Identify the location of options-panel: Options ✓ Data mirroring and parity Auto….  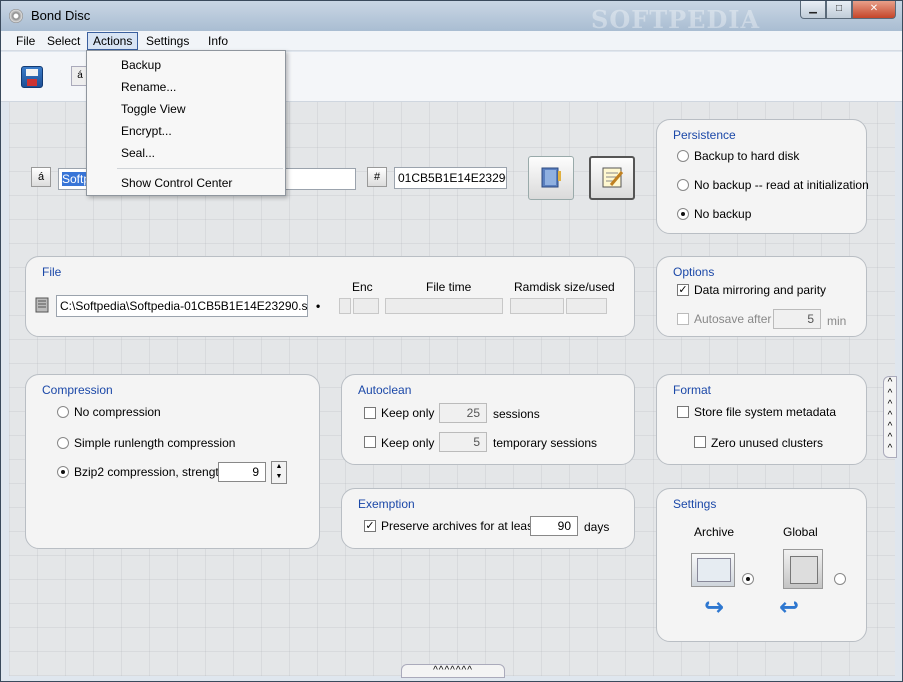
(761, 296).